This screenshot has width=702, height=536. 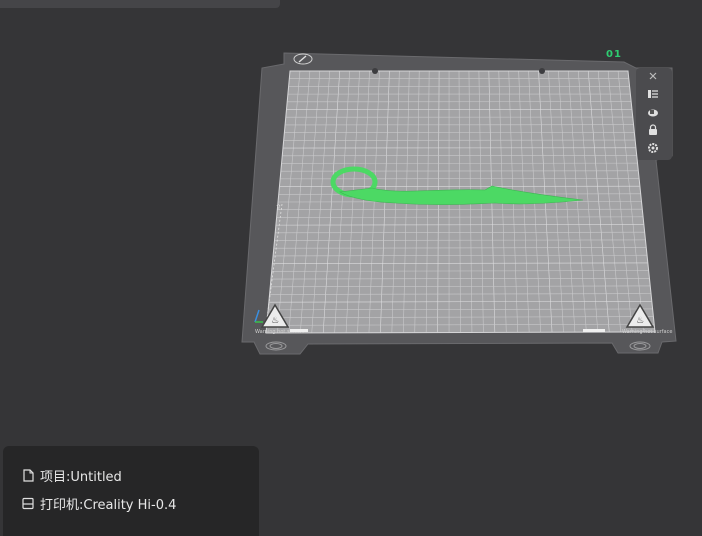 What do you see at coordinates (81, 475) in the screenshot?
I see `project-label: 项目:Untitled` at bounding box center [81, 475].